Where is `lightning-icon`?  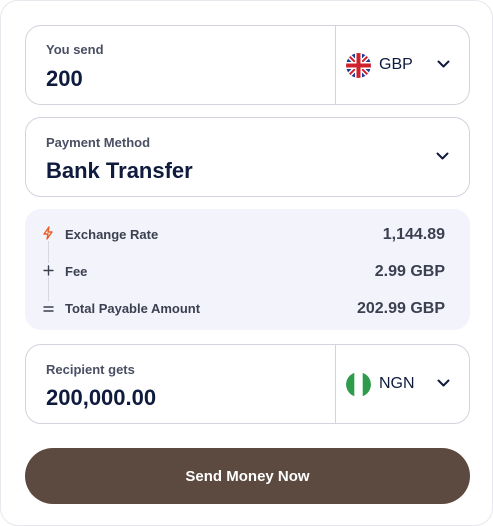
lightning-icon is located at coordinates (48, 233).